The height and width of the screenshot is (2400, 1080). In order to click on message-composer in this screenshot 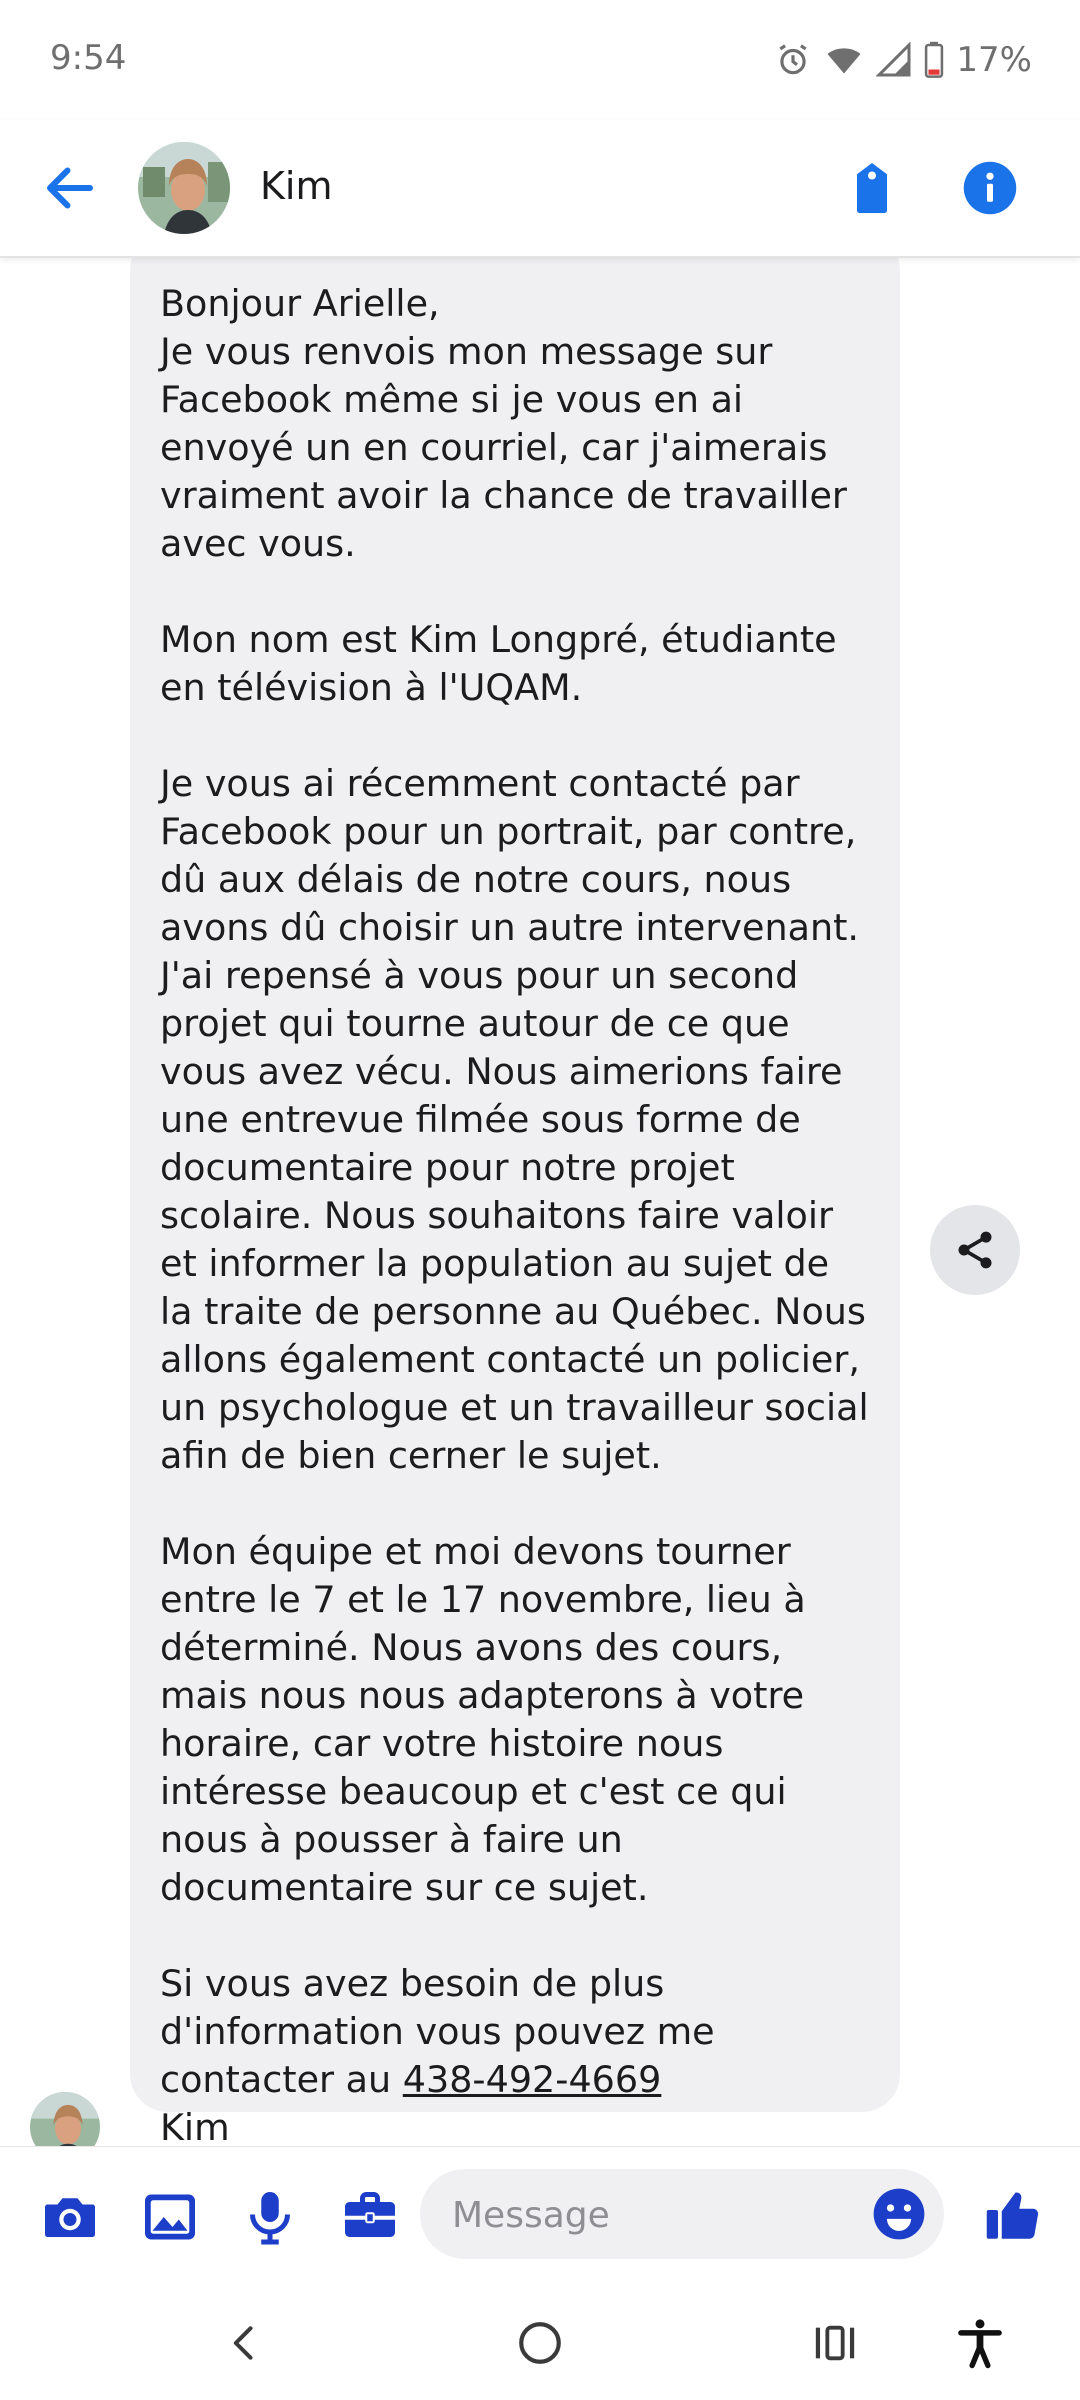, I will do `click(540, 2216)`.